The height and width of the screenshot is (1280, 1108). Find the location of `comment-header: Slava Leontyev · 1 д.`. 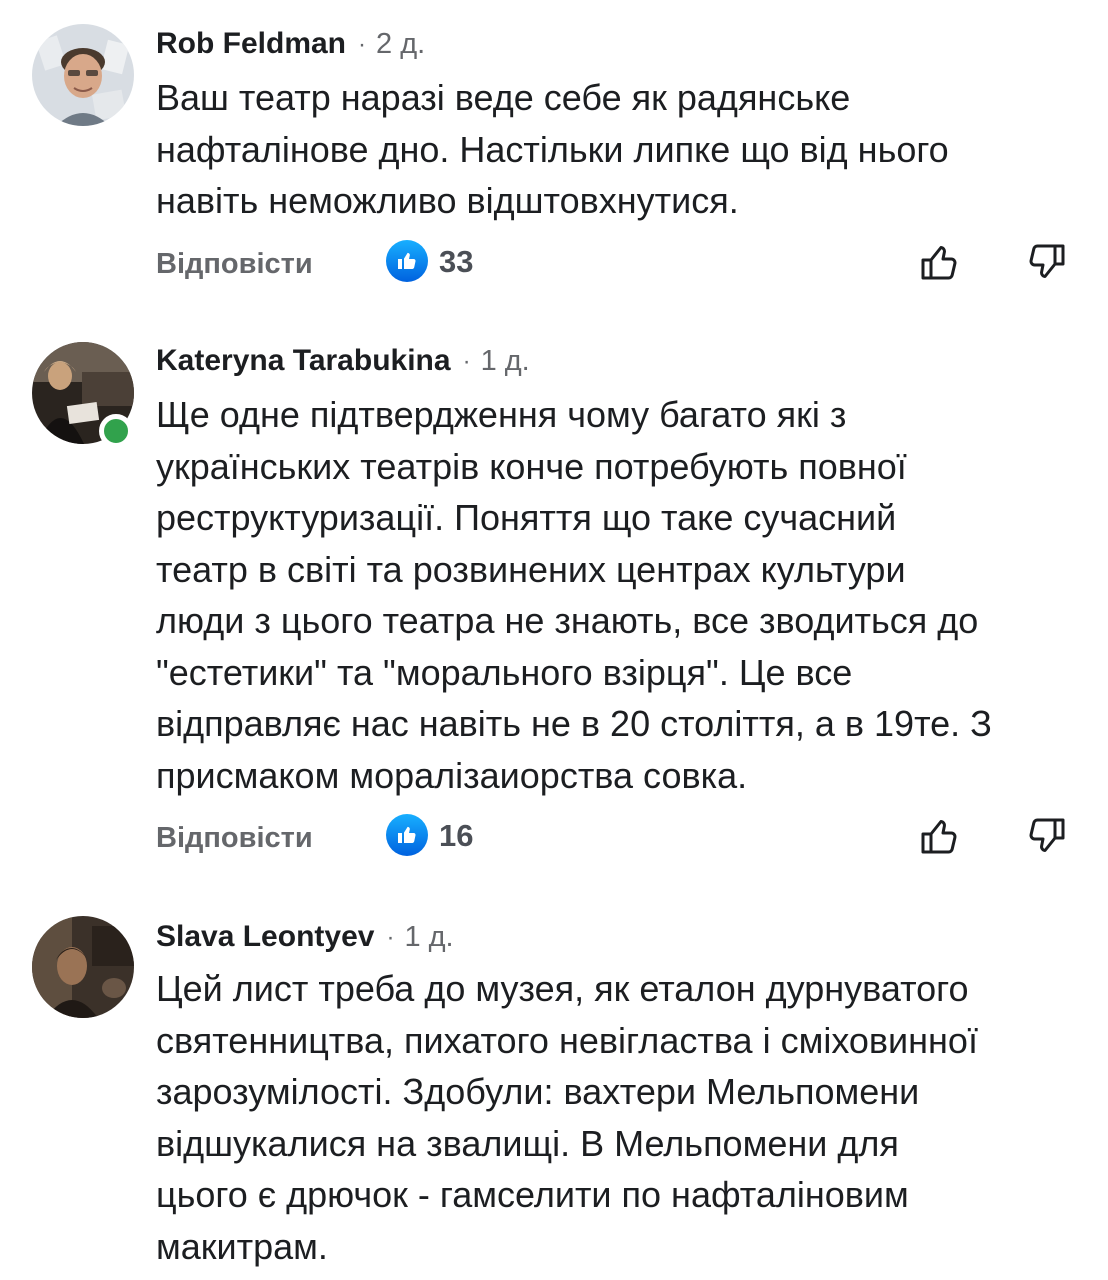

comment-header: Slava Leontyev · 1 д. is located at coordinates (305, 937).